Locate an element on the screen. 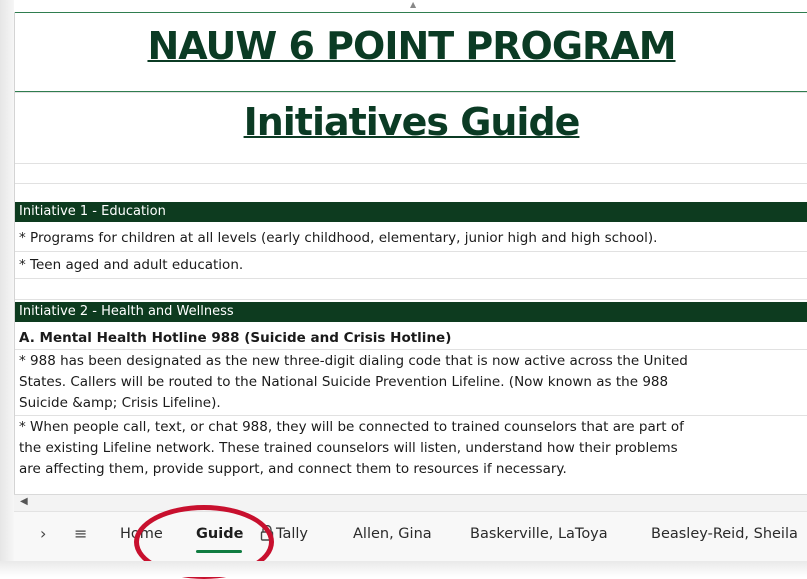 This screenshot has width=807, height=579. lock-icon is located at coordinates (267, 533).